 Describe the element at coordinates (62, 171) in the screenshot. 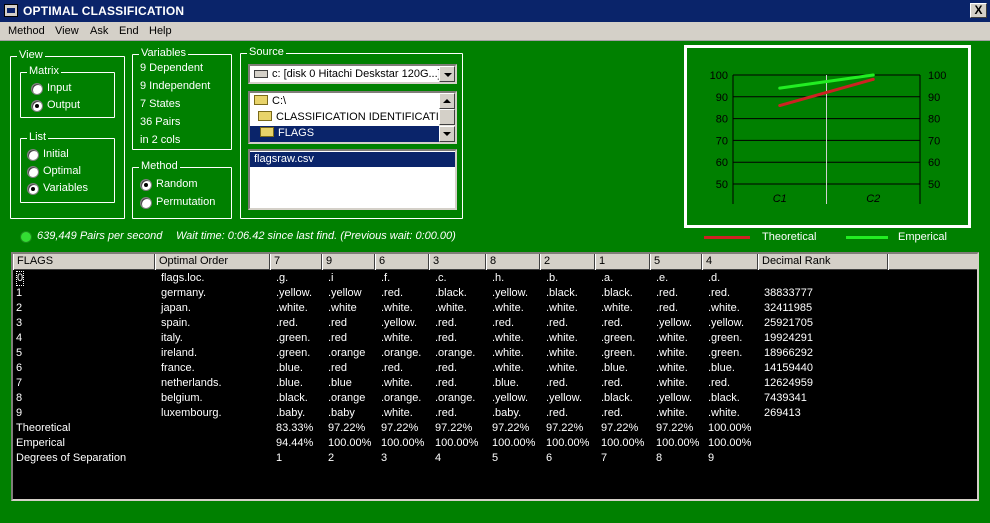

I see `list-optimal-label: Optimal` at that location.